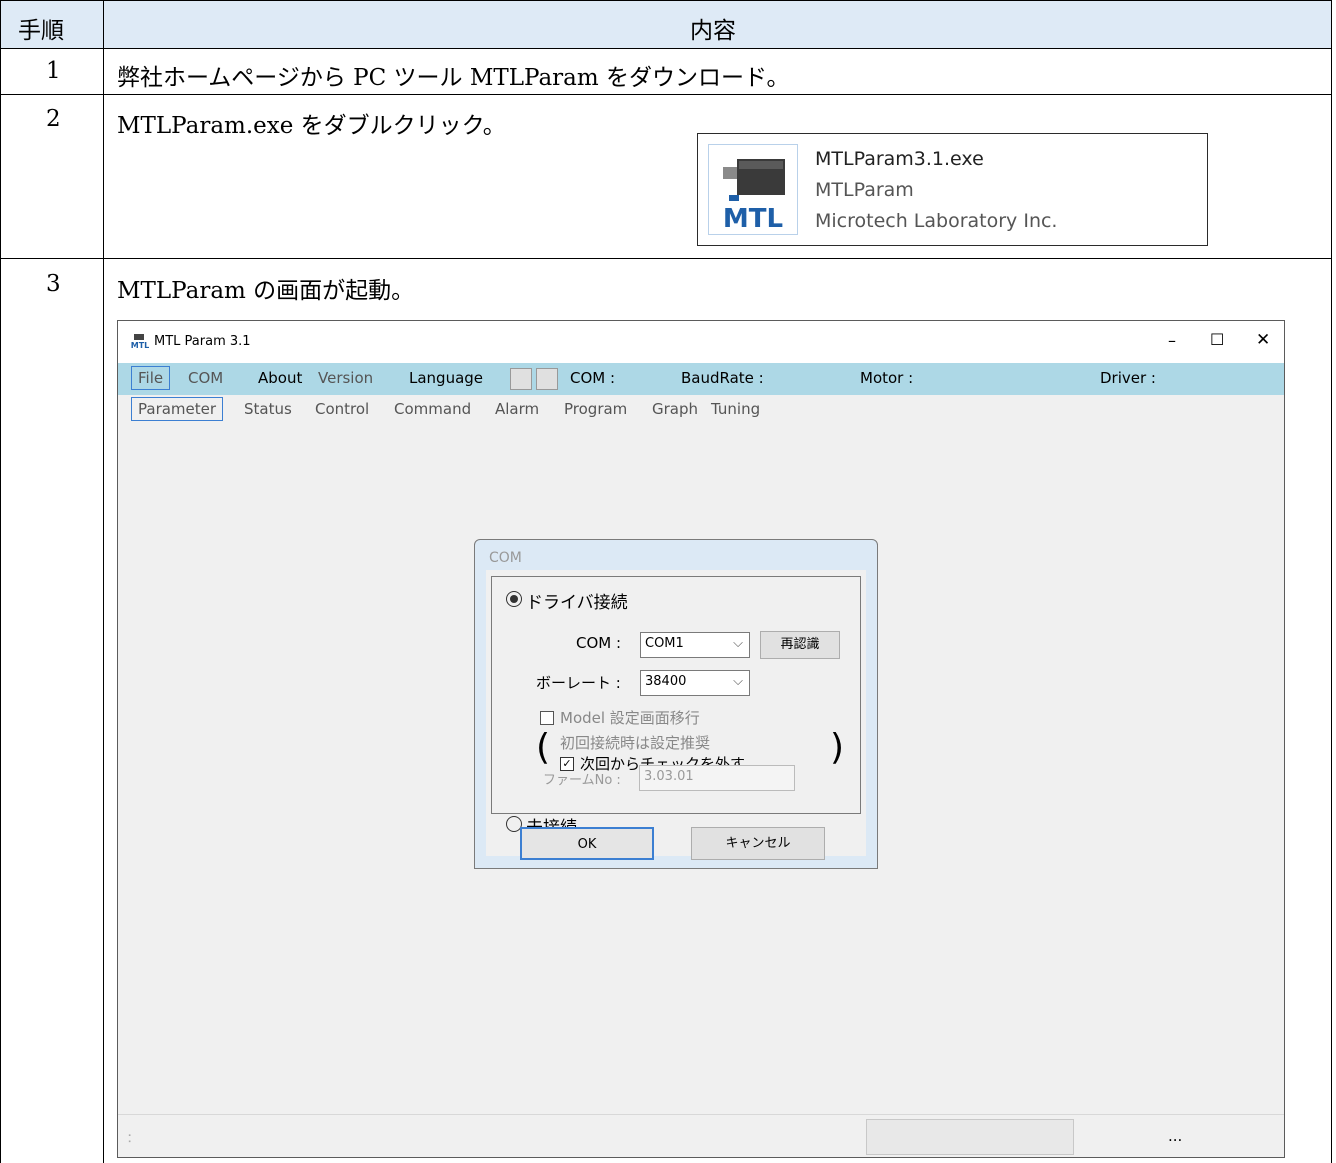 The height and width of the screenshot is (1163, 1336). What do you see at coordinates (1217, 339) in the screenshot?
I see `maximize-button: ☐` at bounding box center [1217, 339].